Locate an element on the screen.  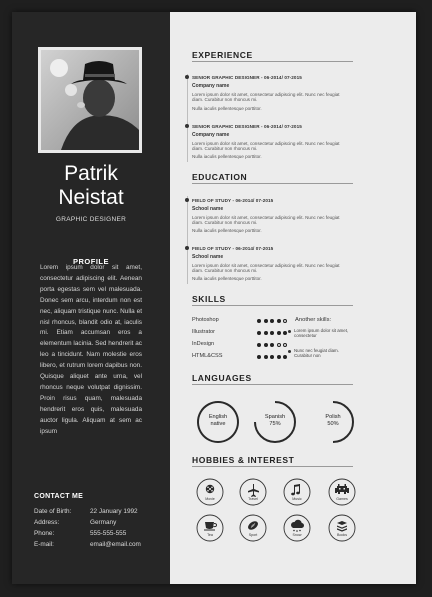
skill-label: HTML&CSS is located at coordinates (207, 356).